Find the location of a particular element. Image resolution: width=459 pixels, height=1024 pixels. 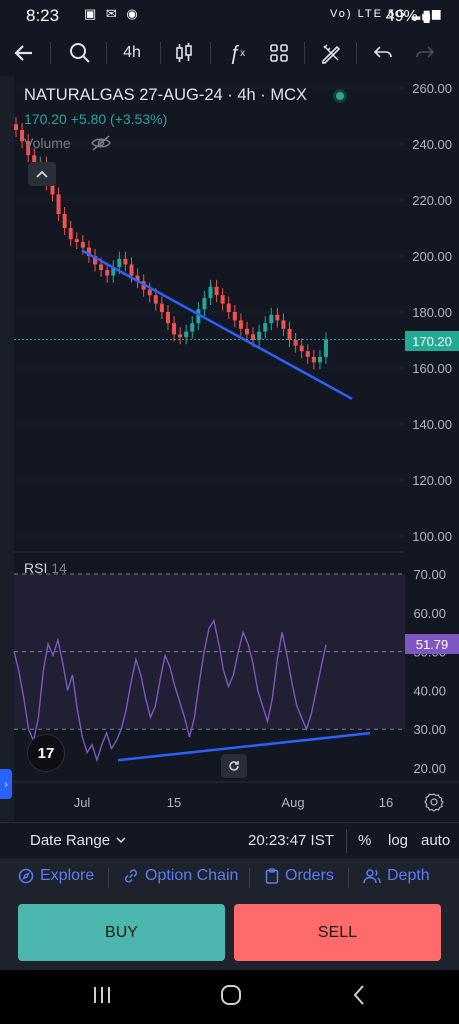

interval-button: 4h is located at coordinates (132, 53).